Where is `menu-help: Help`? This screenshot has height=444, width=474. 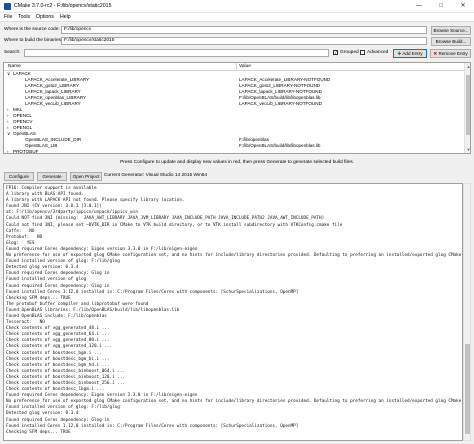 menu-help: Help is located at coordinates (65, 17).